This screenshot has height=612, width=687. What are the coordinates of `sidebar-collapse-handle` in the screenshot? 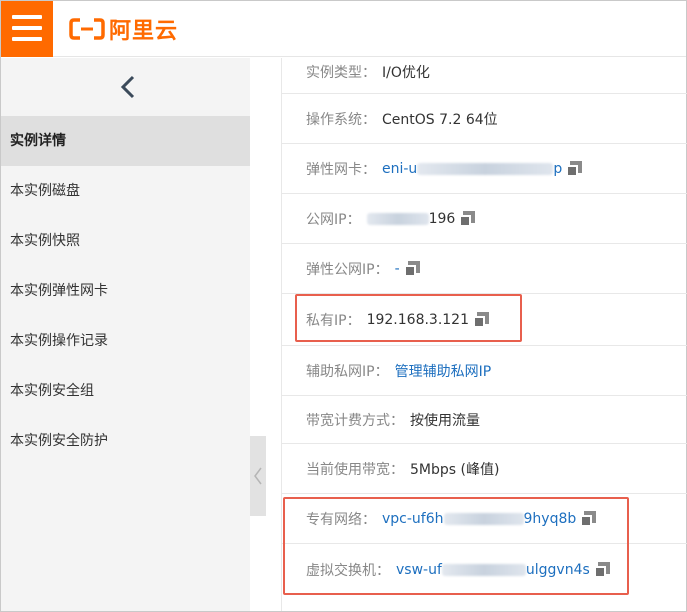 It's located at (258, 476).